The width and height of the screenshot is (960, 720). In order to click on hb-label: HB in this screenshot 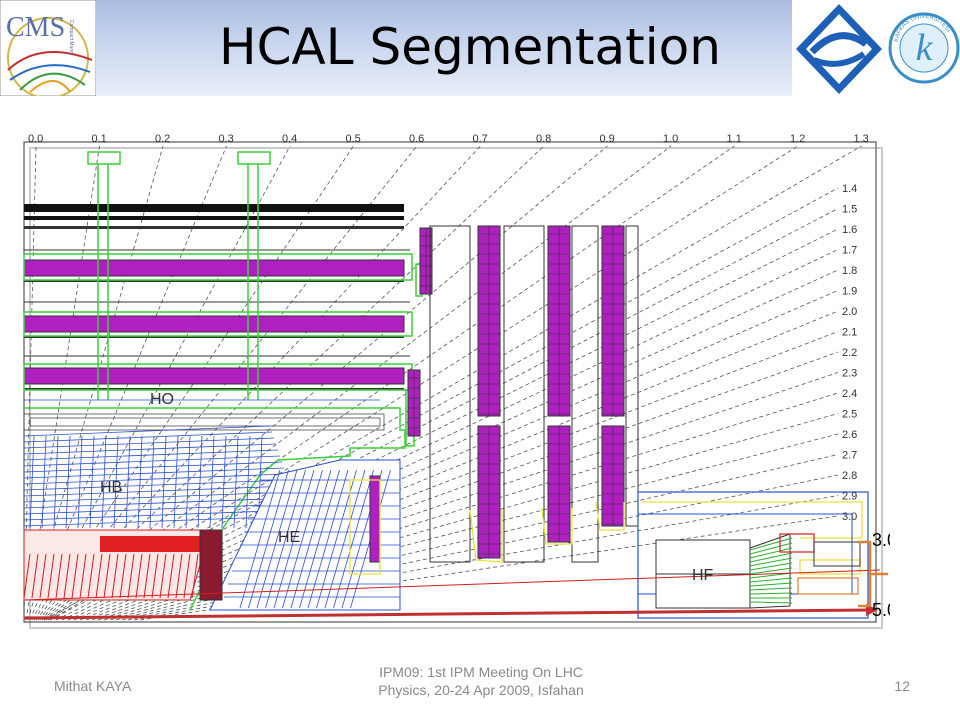, I will do `click(111, 487)`.